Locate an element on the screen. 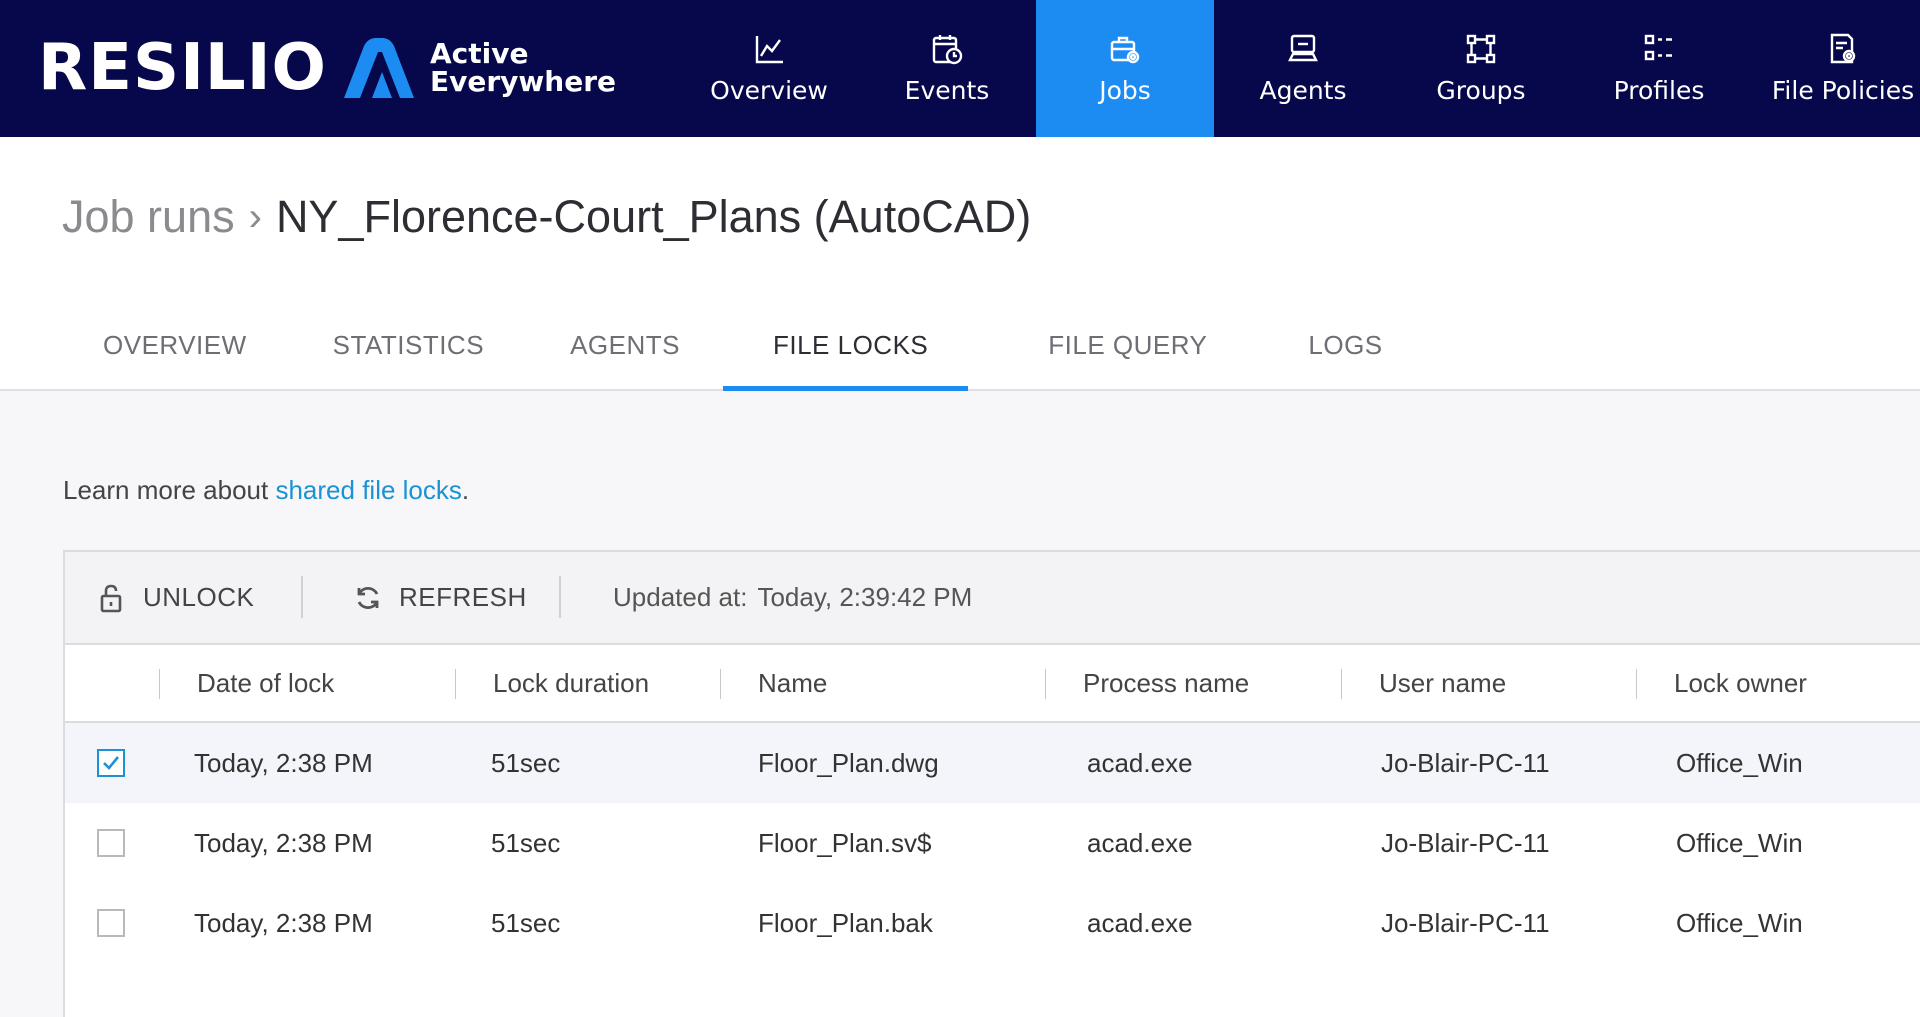 This screenshot has height=1017, width=1920. active-everywhere-logo-icon is located at coordinates (379, 68).